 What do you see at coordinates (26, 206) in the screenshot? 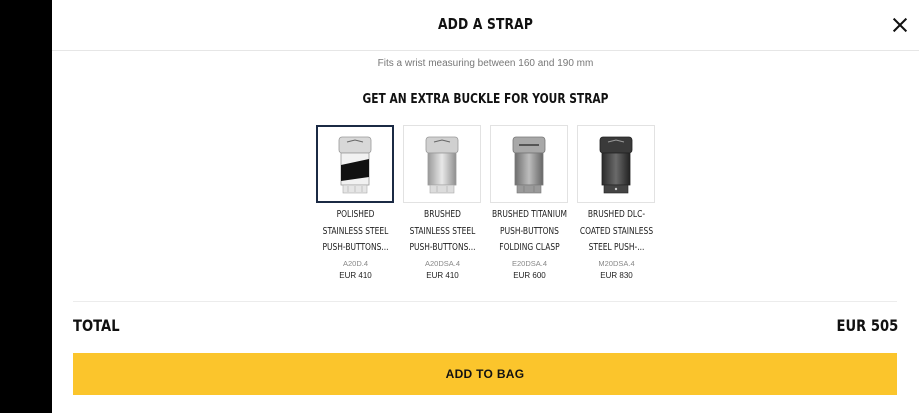
I see `backdrop-overlay` at bounding box center [26, 206].